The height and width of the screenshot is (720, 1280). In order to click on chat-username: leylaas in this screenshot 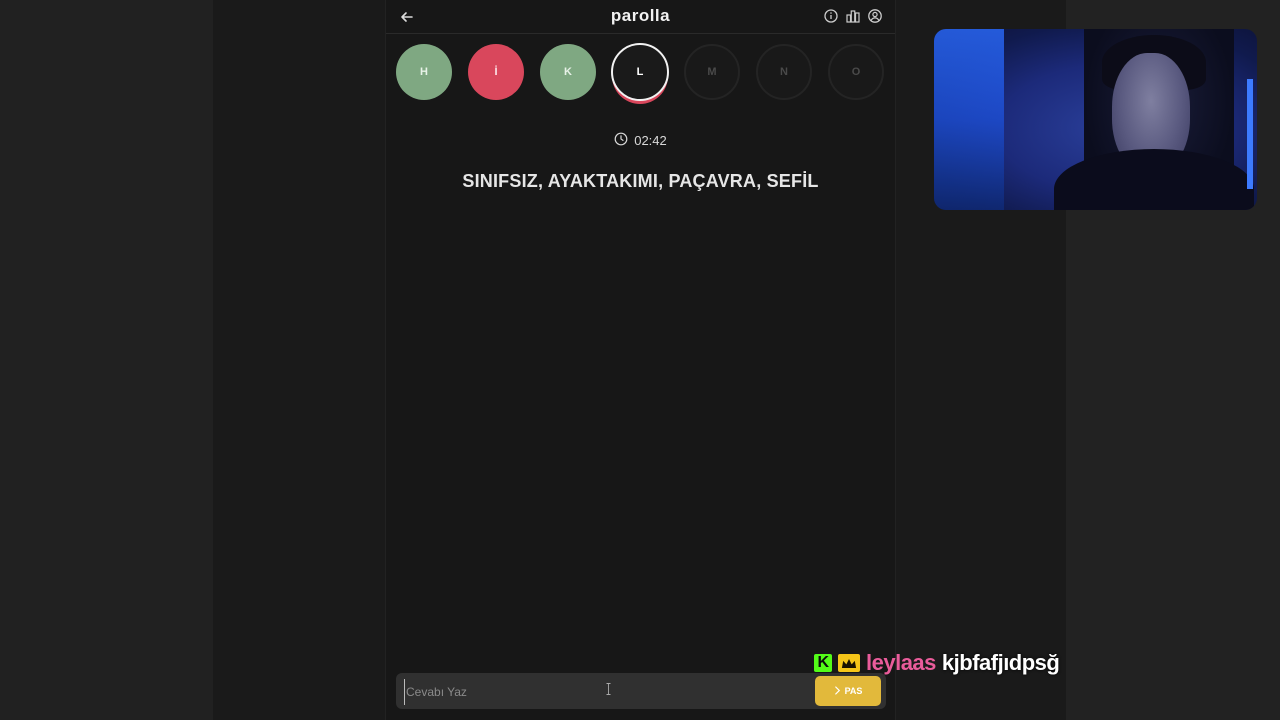, I will do `click(901, 662)`.